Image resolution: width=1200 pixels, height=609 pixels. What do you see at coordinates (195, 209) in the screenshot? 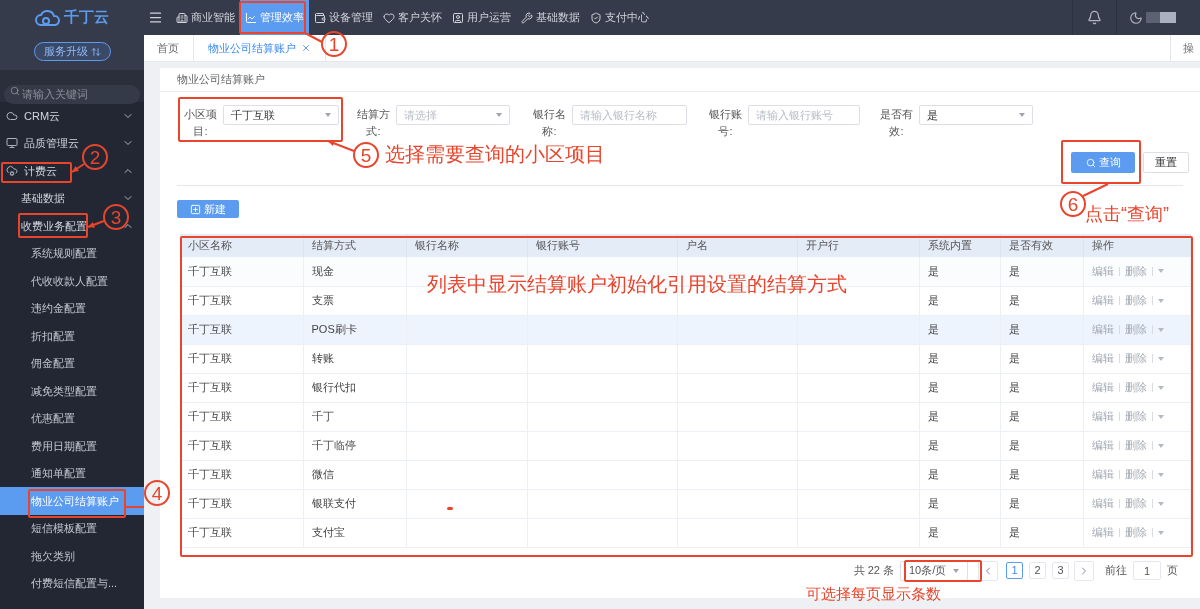
I see `plus-icon` at bounding box center [195, 209].